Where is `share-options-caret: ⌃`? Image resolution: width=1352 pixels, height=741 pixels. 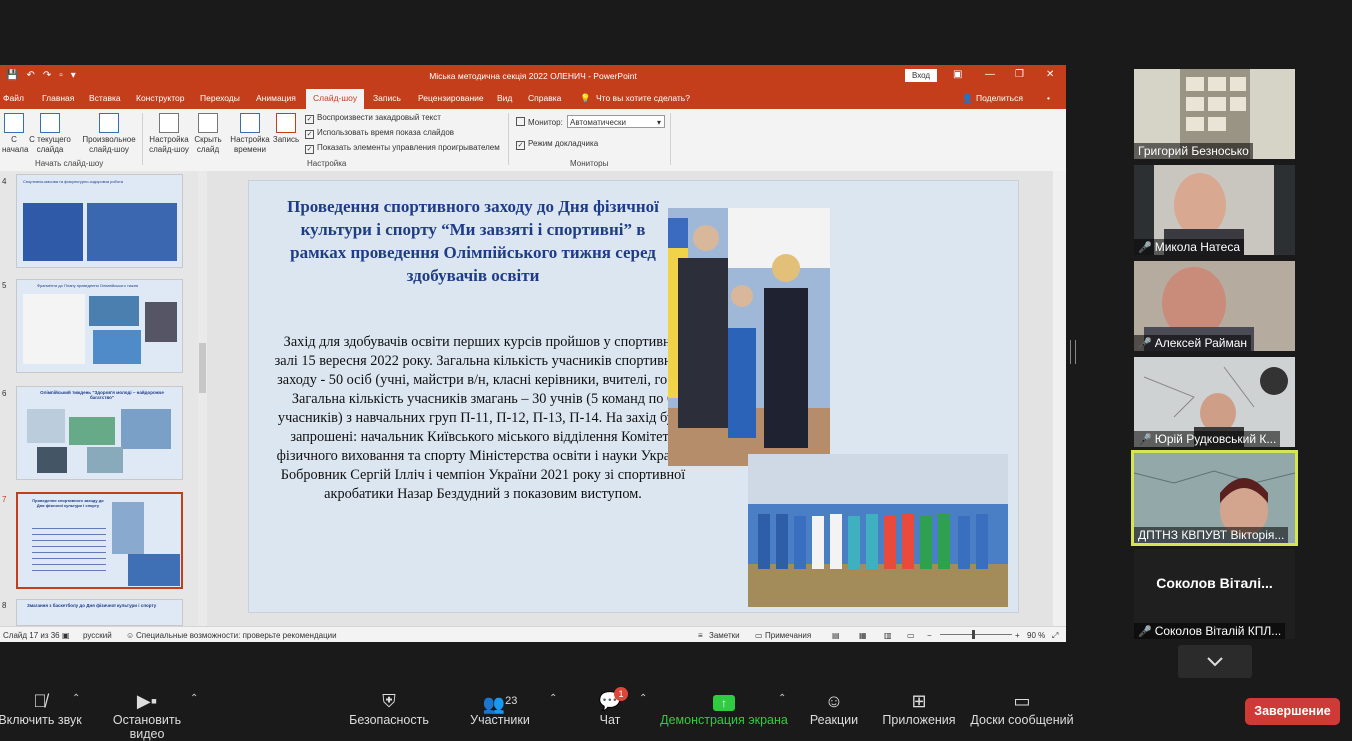
share-options-caret: ⌃ is located at coordinates (782, 698).